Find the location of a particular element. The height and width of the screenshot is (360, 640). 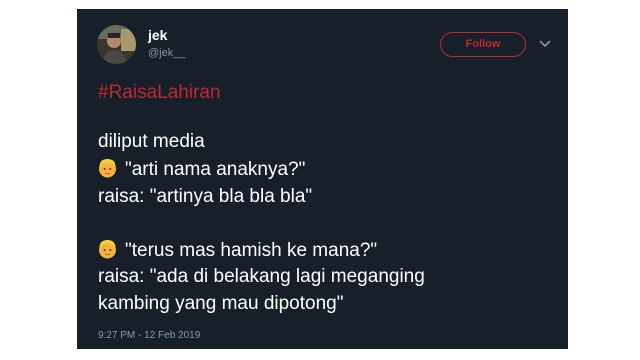

tweet-text-line: "terus mas hamish ke mana?" is located at coordinates (237, 250).